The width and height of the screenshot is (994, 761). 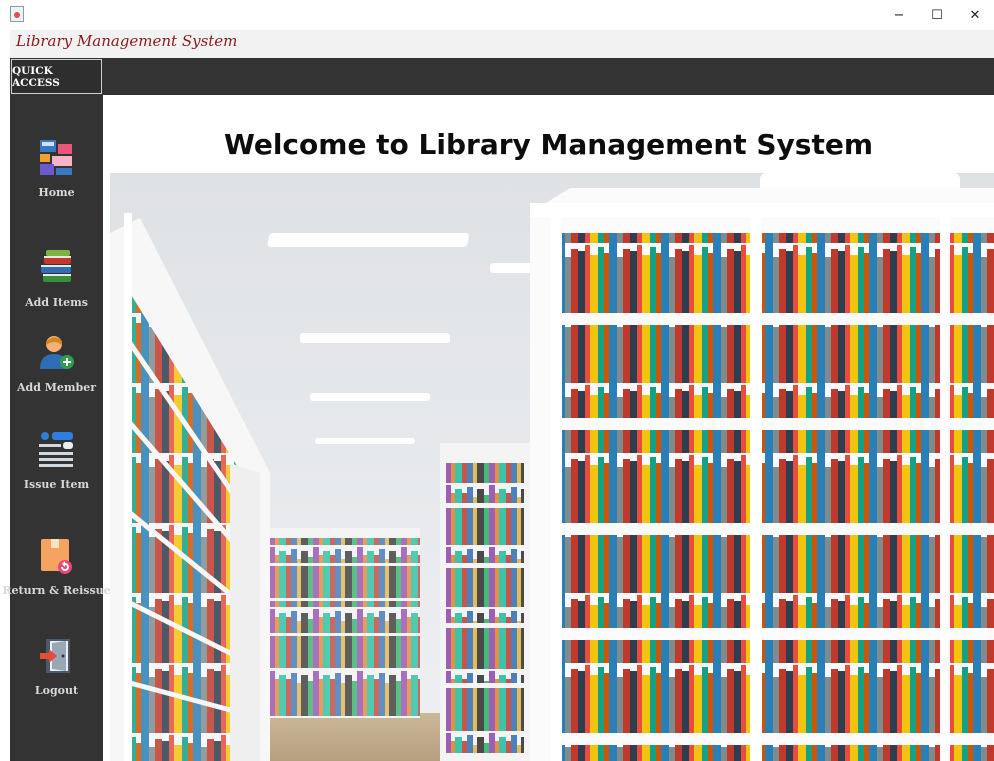 I want to click on sidebar-item-add-items: Add Items, so click(x=56, y=278).